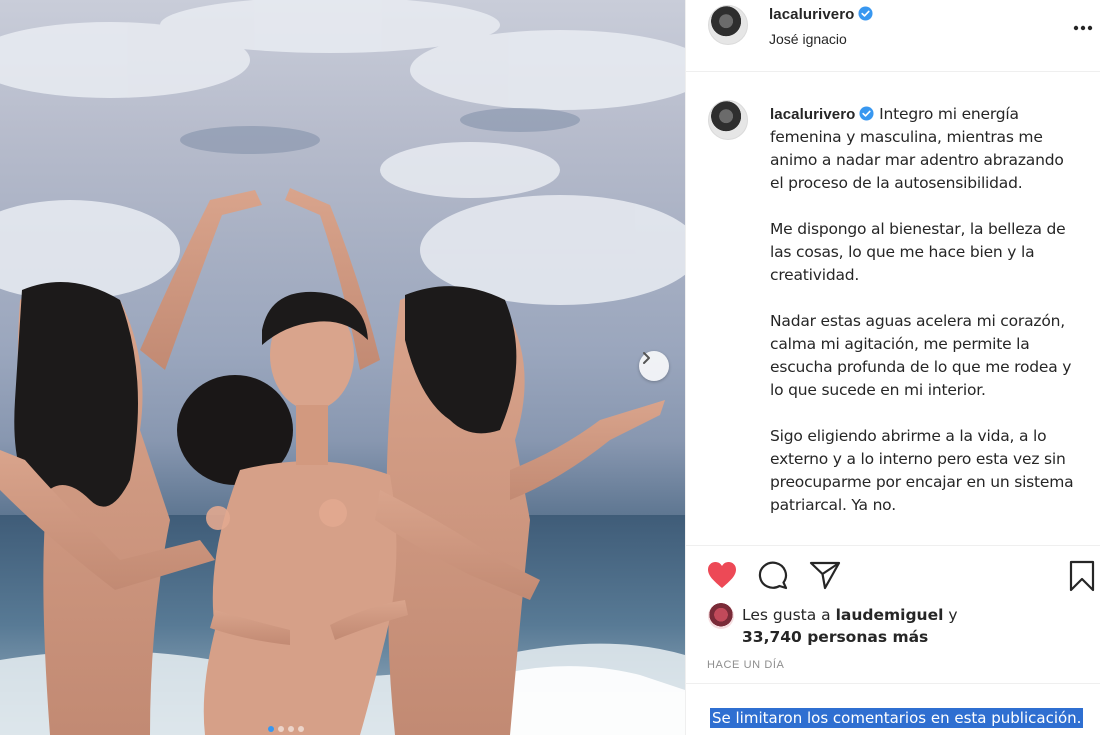 Image resolution: width=1100 pixels, height=735 pixels. Describe the element at coordinates (728, 25) in the screenshot. I see `author-avatar` at that location.